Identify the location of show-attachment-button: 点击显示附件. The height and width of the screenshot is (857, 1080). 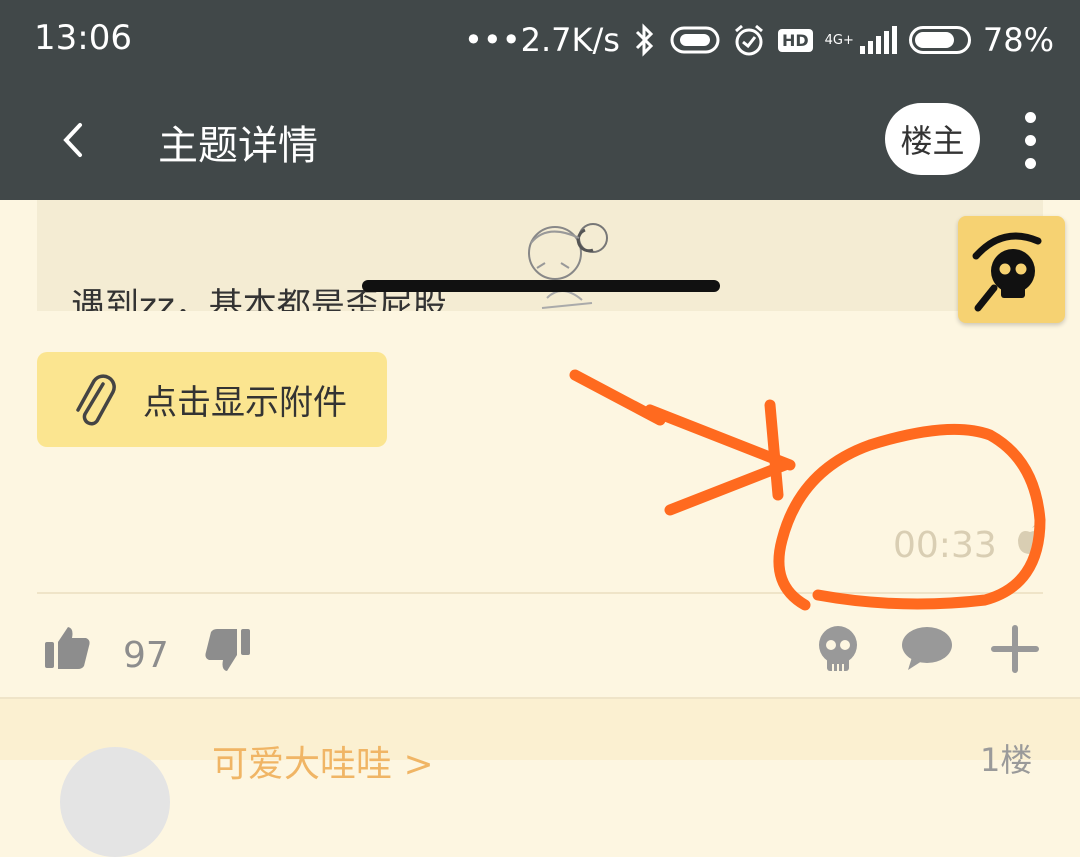
(212, 399).